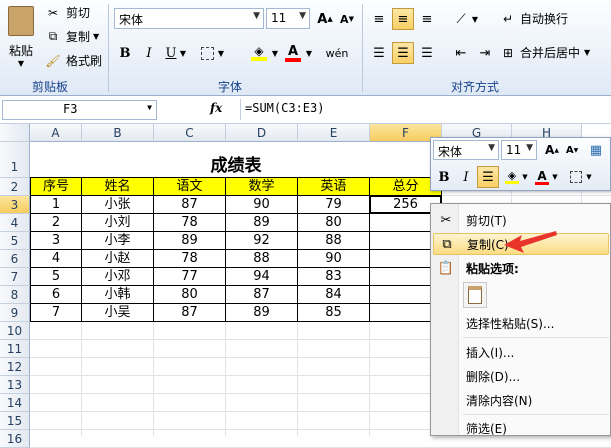 The height and width of the screenshot is (448, 611). Describe the element at coordinates (334, 313) in the screenshot. I see `table-cell: 85` at that location.